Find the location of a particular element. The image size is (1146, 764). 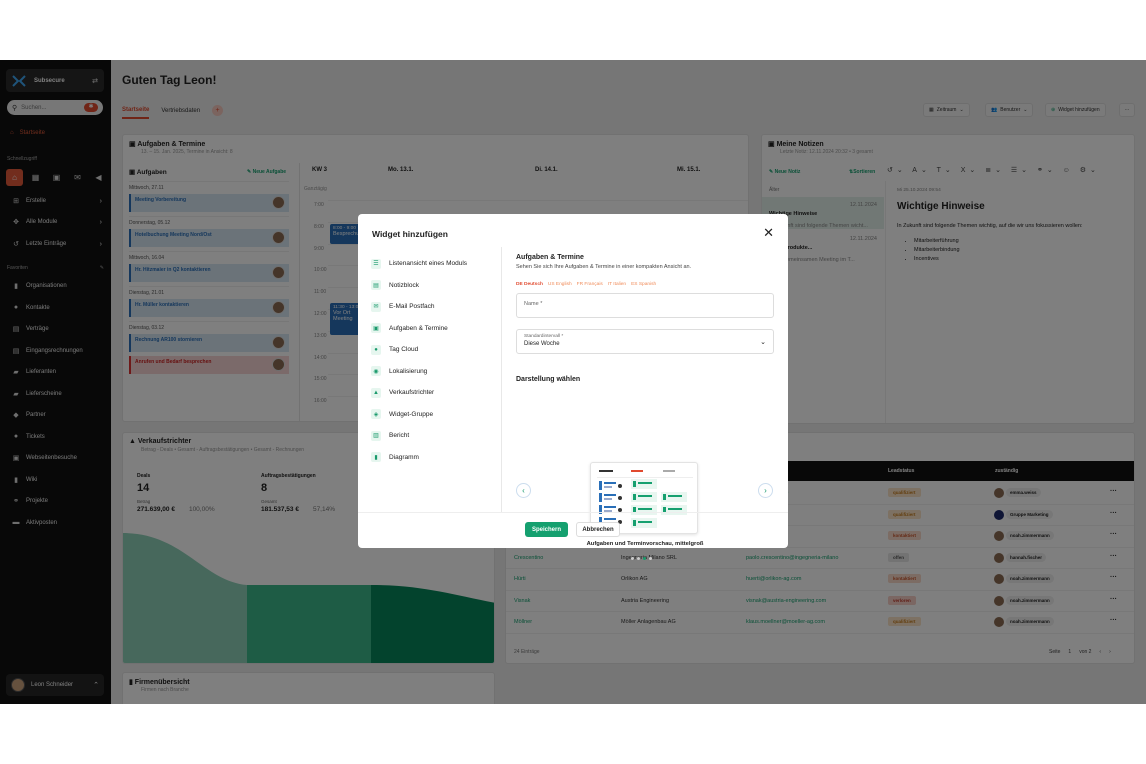

widget-type-label: Notizblock is located at coordinates (404, 285).